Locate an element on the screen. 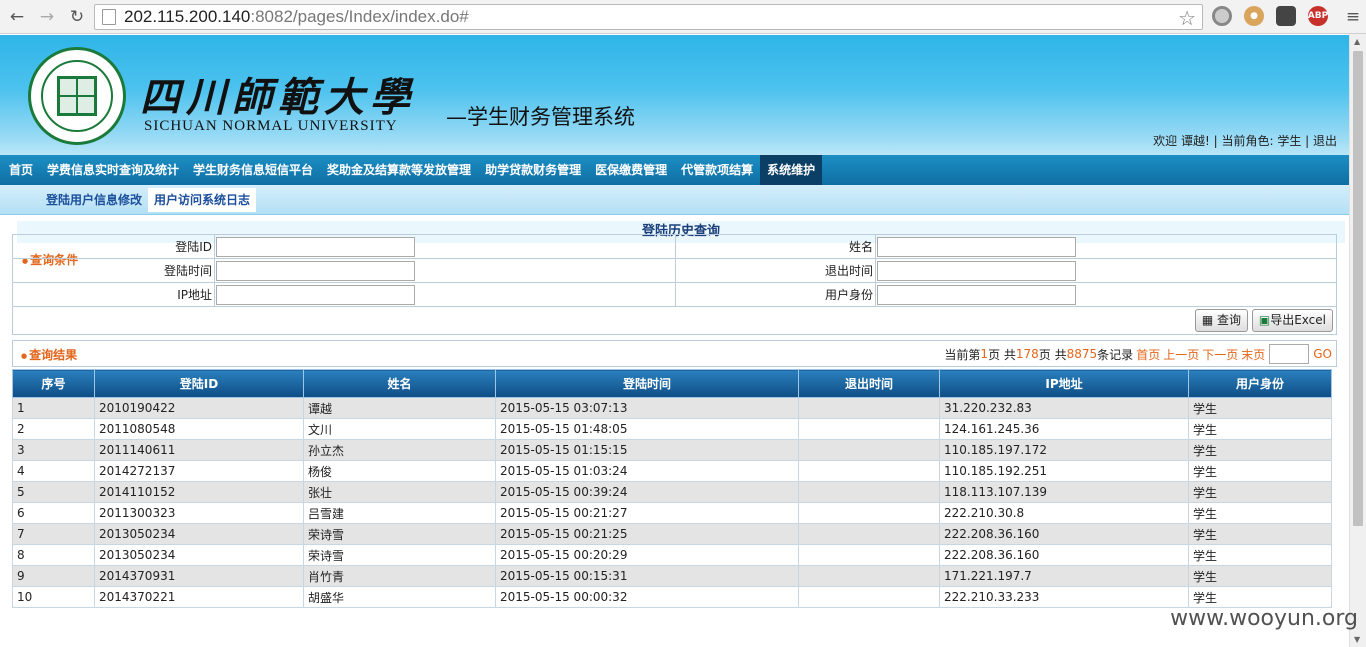 The height and width of the screenshot is (647, 1366). table-cell: 杨俊 is located at coordinates (399, 471).